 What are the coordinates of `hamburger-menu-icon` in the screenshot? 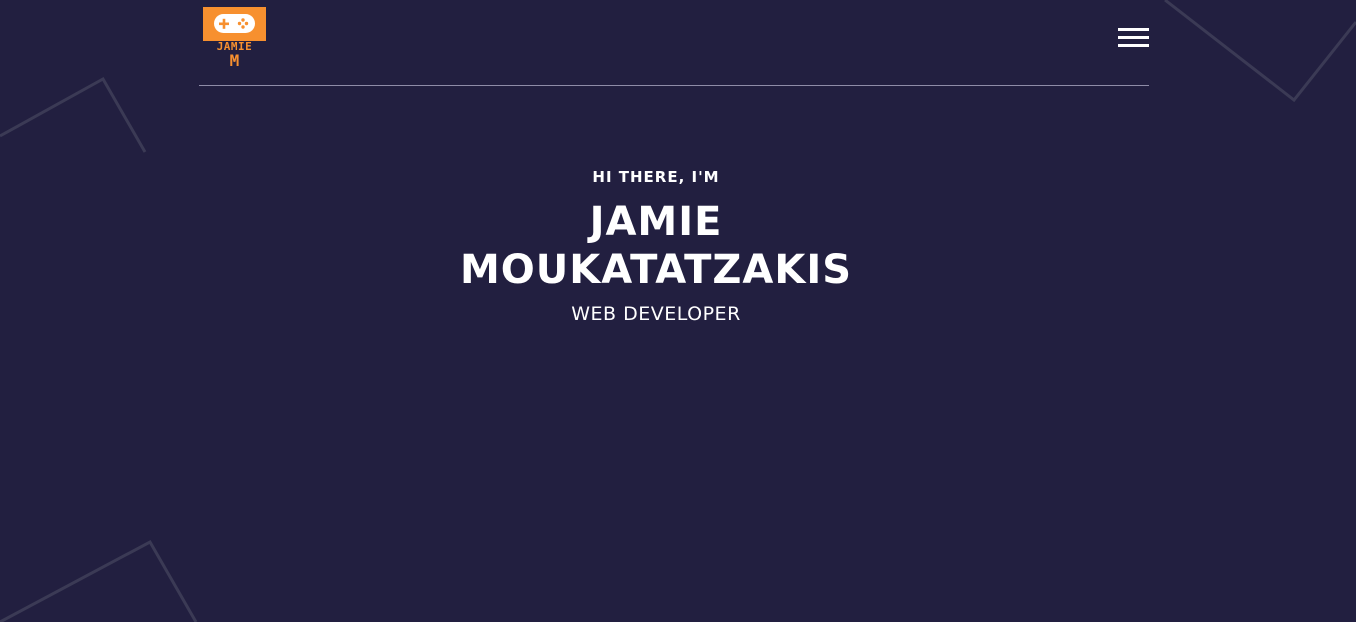 It's located at (1133, 38).